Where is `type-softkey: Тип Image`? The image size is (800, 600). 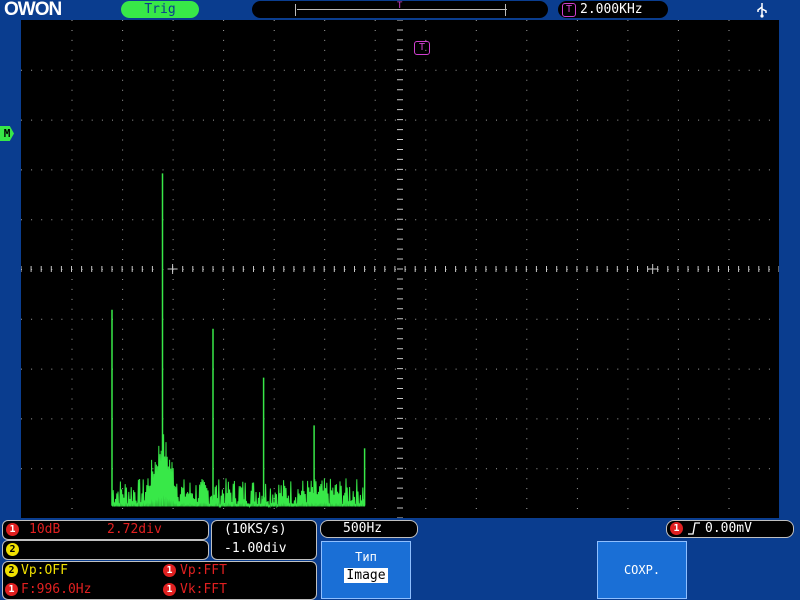
type-softkey: Тип Image is located at coordinates (366, 570).